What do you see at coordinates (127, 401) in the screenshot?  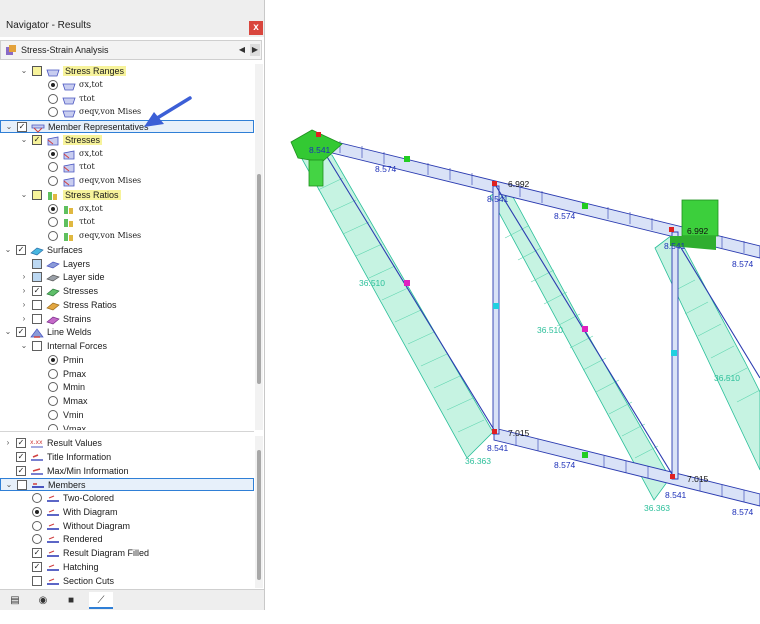 I see `tree-item: Mmax` at bounding box center [127, 401].